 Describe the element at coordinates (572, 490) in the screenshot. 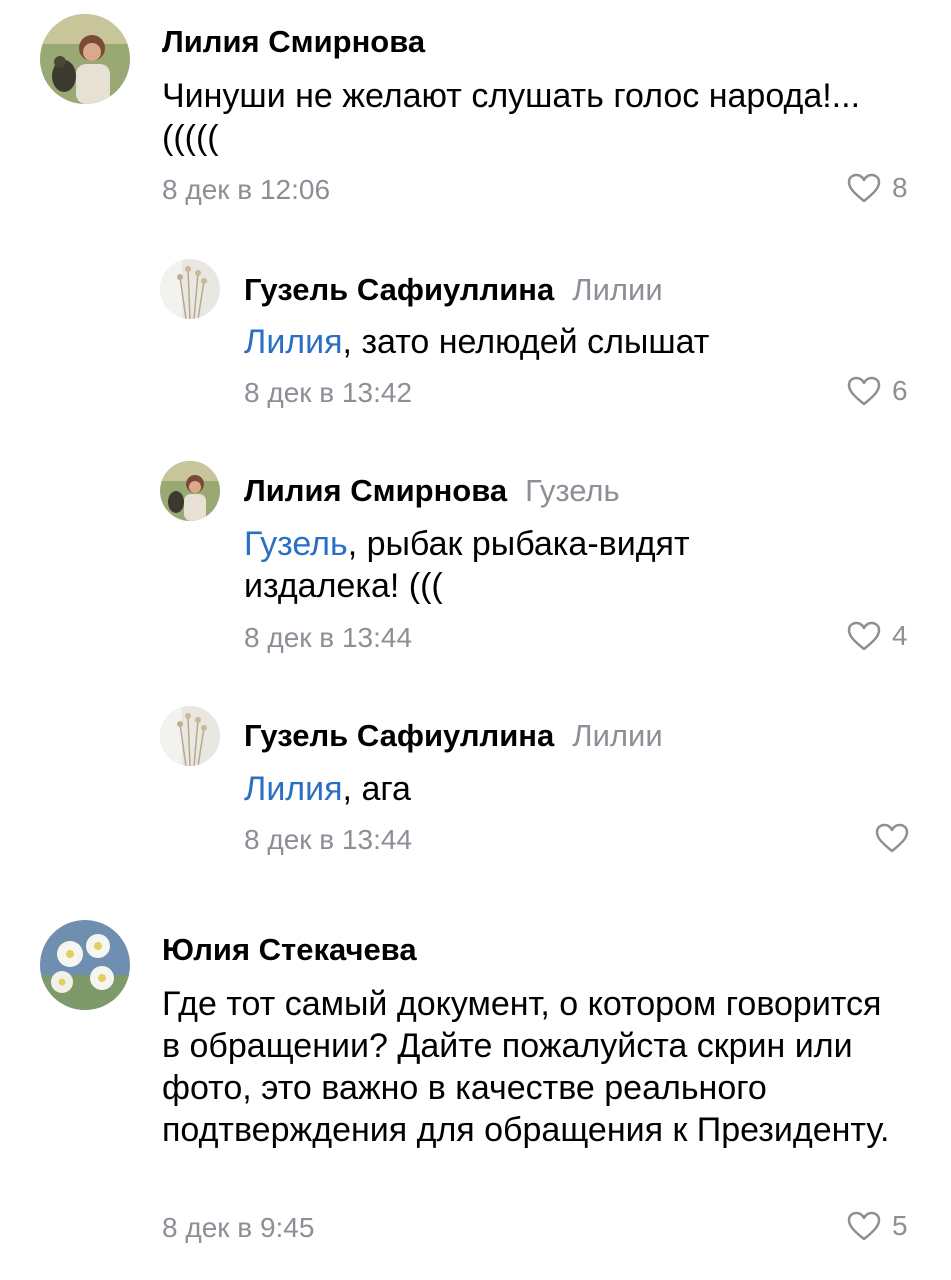

I see `reply-to-name: Гузель` at that location.